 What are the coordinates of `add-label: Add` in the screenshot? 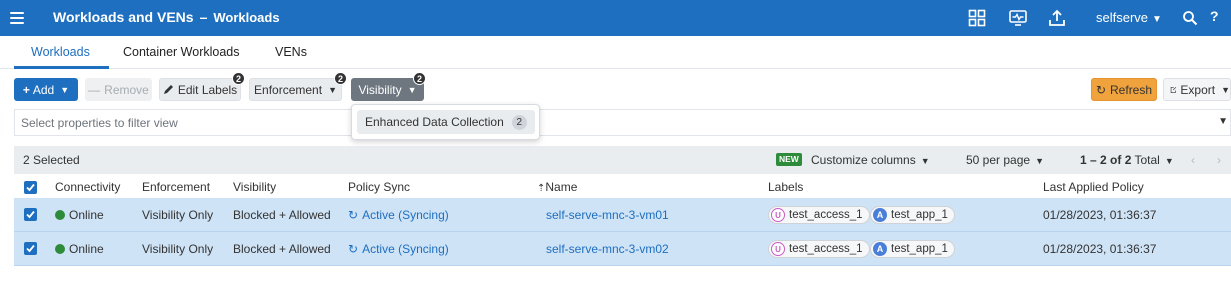 It's located at (43, 89).